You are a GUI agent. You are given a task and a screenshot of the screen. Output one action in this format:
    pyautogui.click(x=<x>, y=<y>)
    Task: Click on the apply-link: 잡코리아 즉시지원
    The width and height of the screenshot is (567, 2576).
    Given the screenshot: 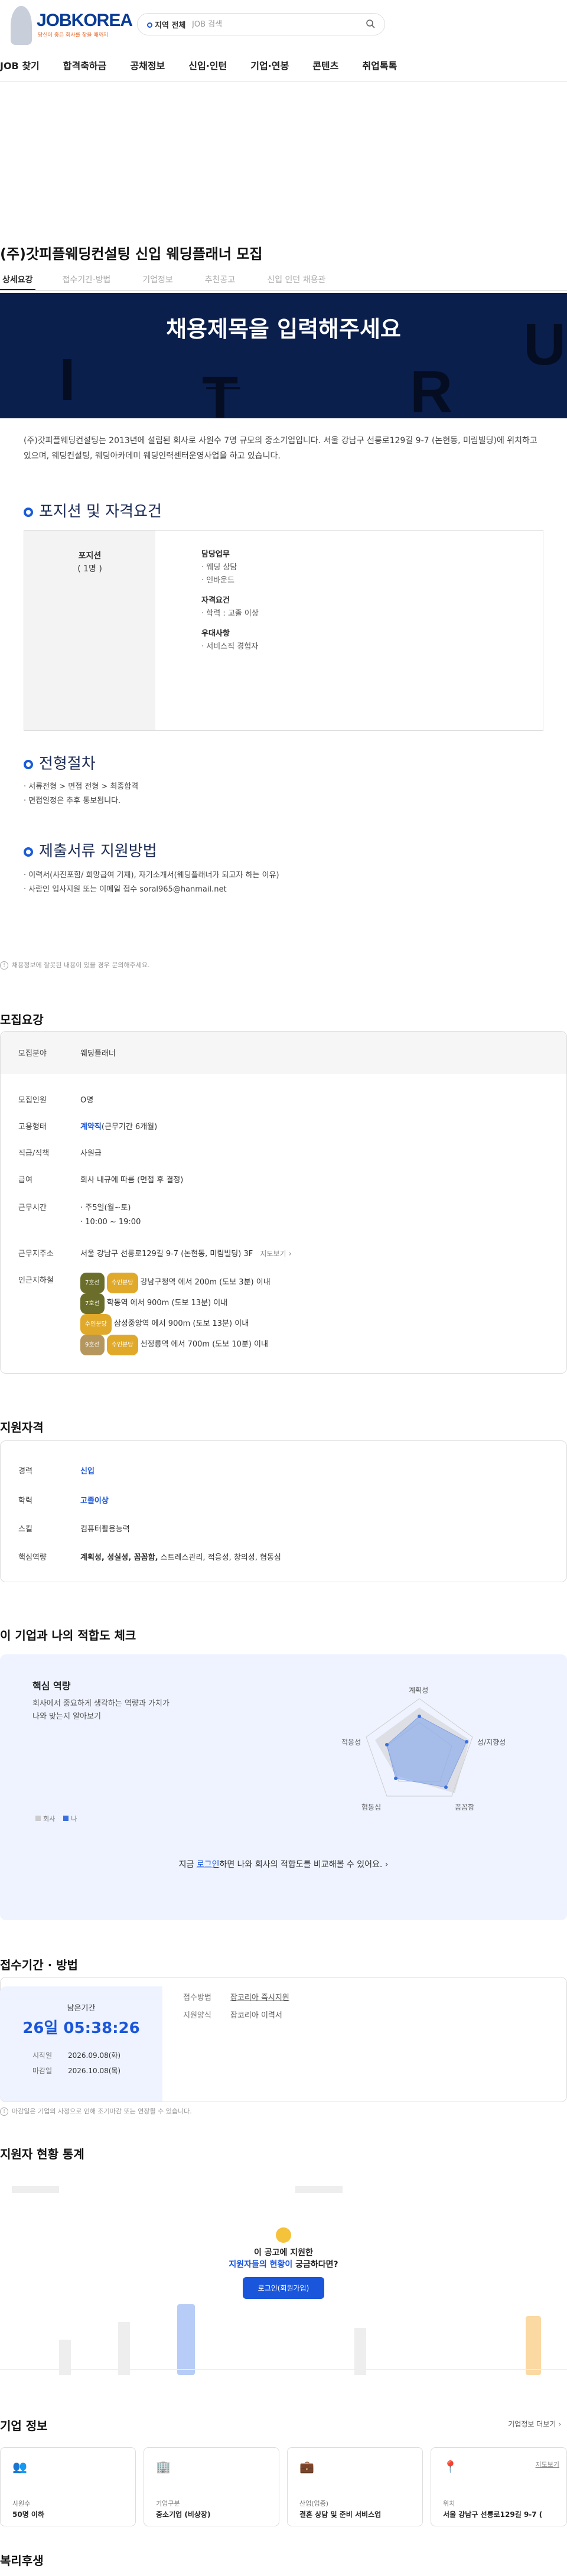 What is the action you would take?
    pyautogui.click(x=259, y=1996)
    